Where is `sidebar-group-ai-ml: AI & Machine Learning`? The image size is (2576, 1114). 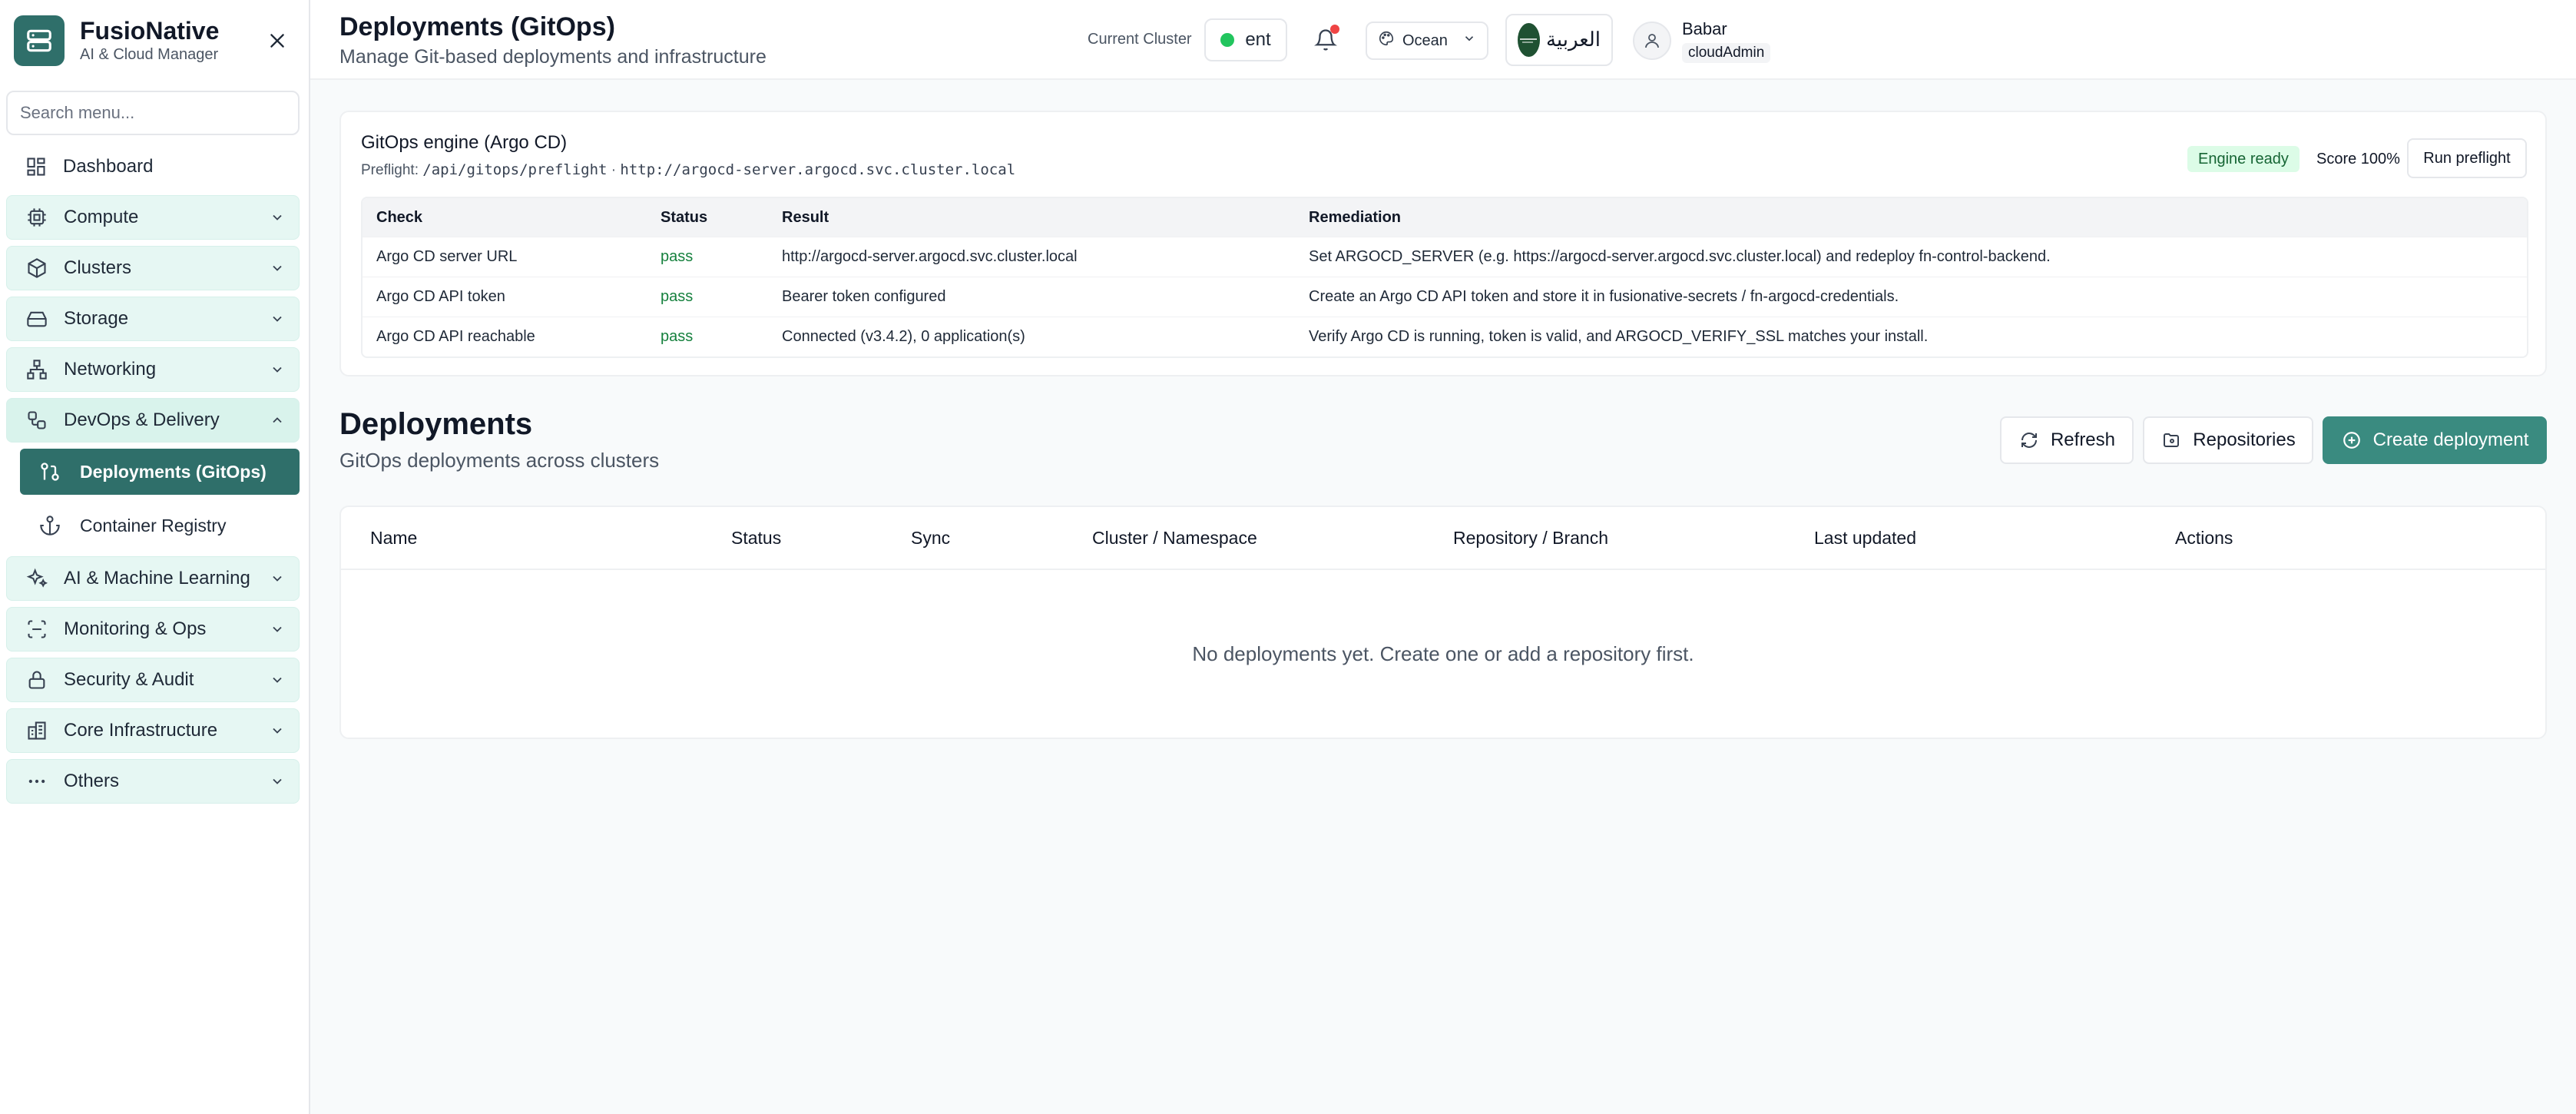
sidebar-group-ai-ml: AI & Machine Learning is located at coordinates (153, 578).